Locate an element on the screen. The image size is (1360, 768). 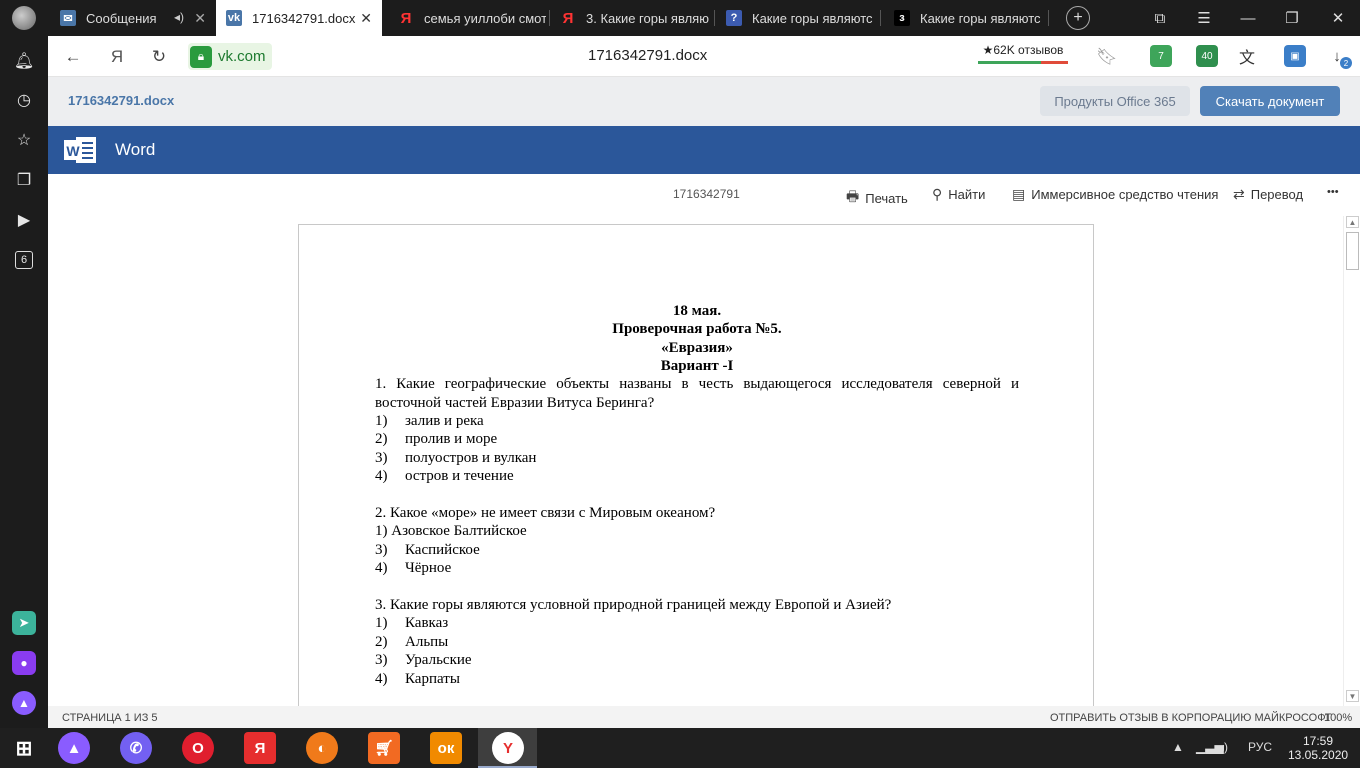
send-icon: ➤ is located at coordinates (24, 623).